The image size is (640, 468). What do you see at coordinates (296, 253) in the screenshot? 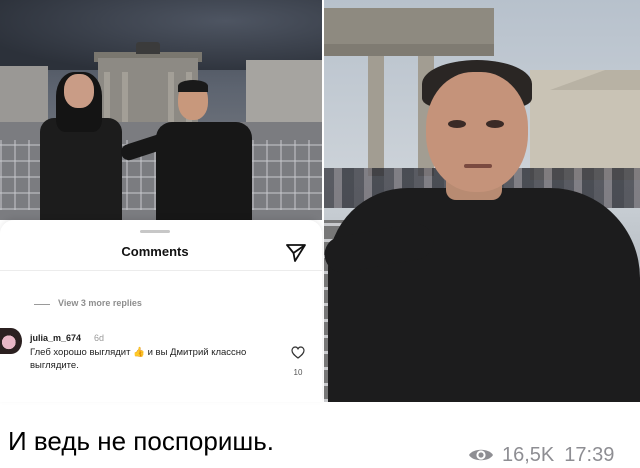
I see `send-icon` at bounding box center [296, 253].